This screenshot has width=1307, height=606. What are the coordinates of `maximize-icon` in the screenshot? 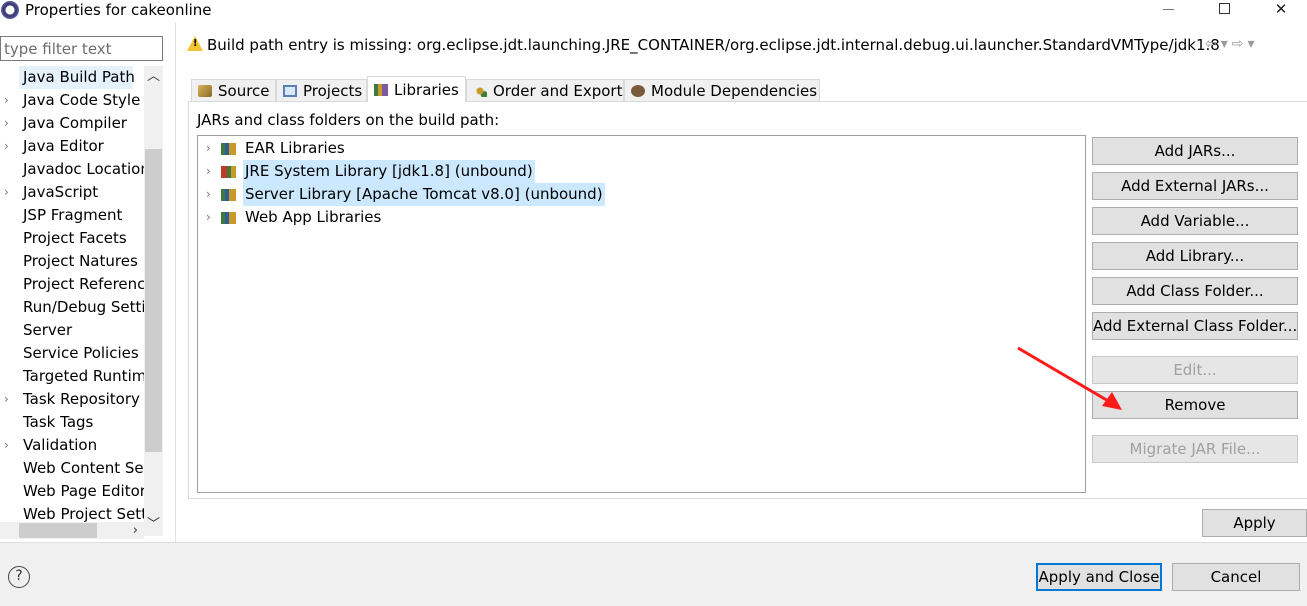 It's located at (1224, 8).